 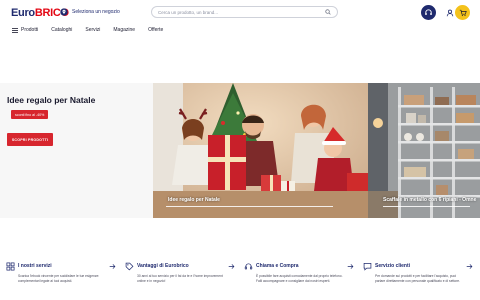 What do you see at coordinates (449, 12) in the screenshot?
I see `user-icon` at bounding box center [449, 12].